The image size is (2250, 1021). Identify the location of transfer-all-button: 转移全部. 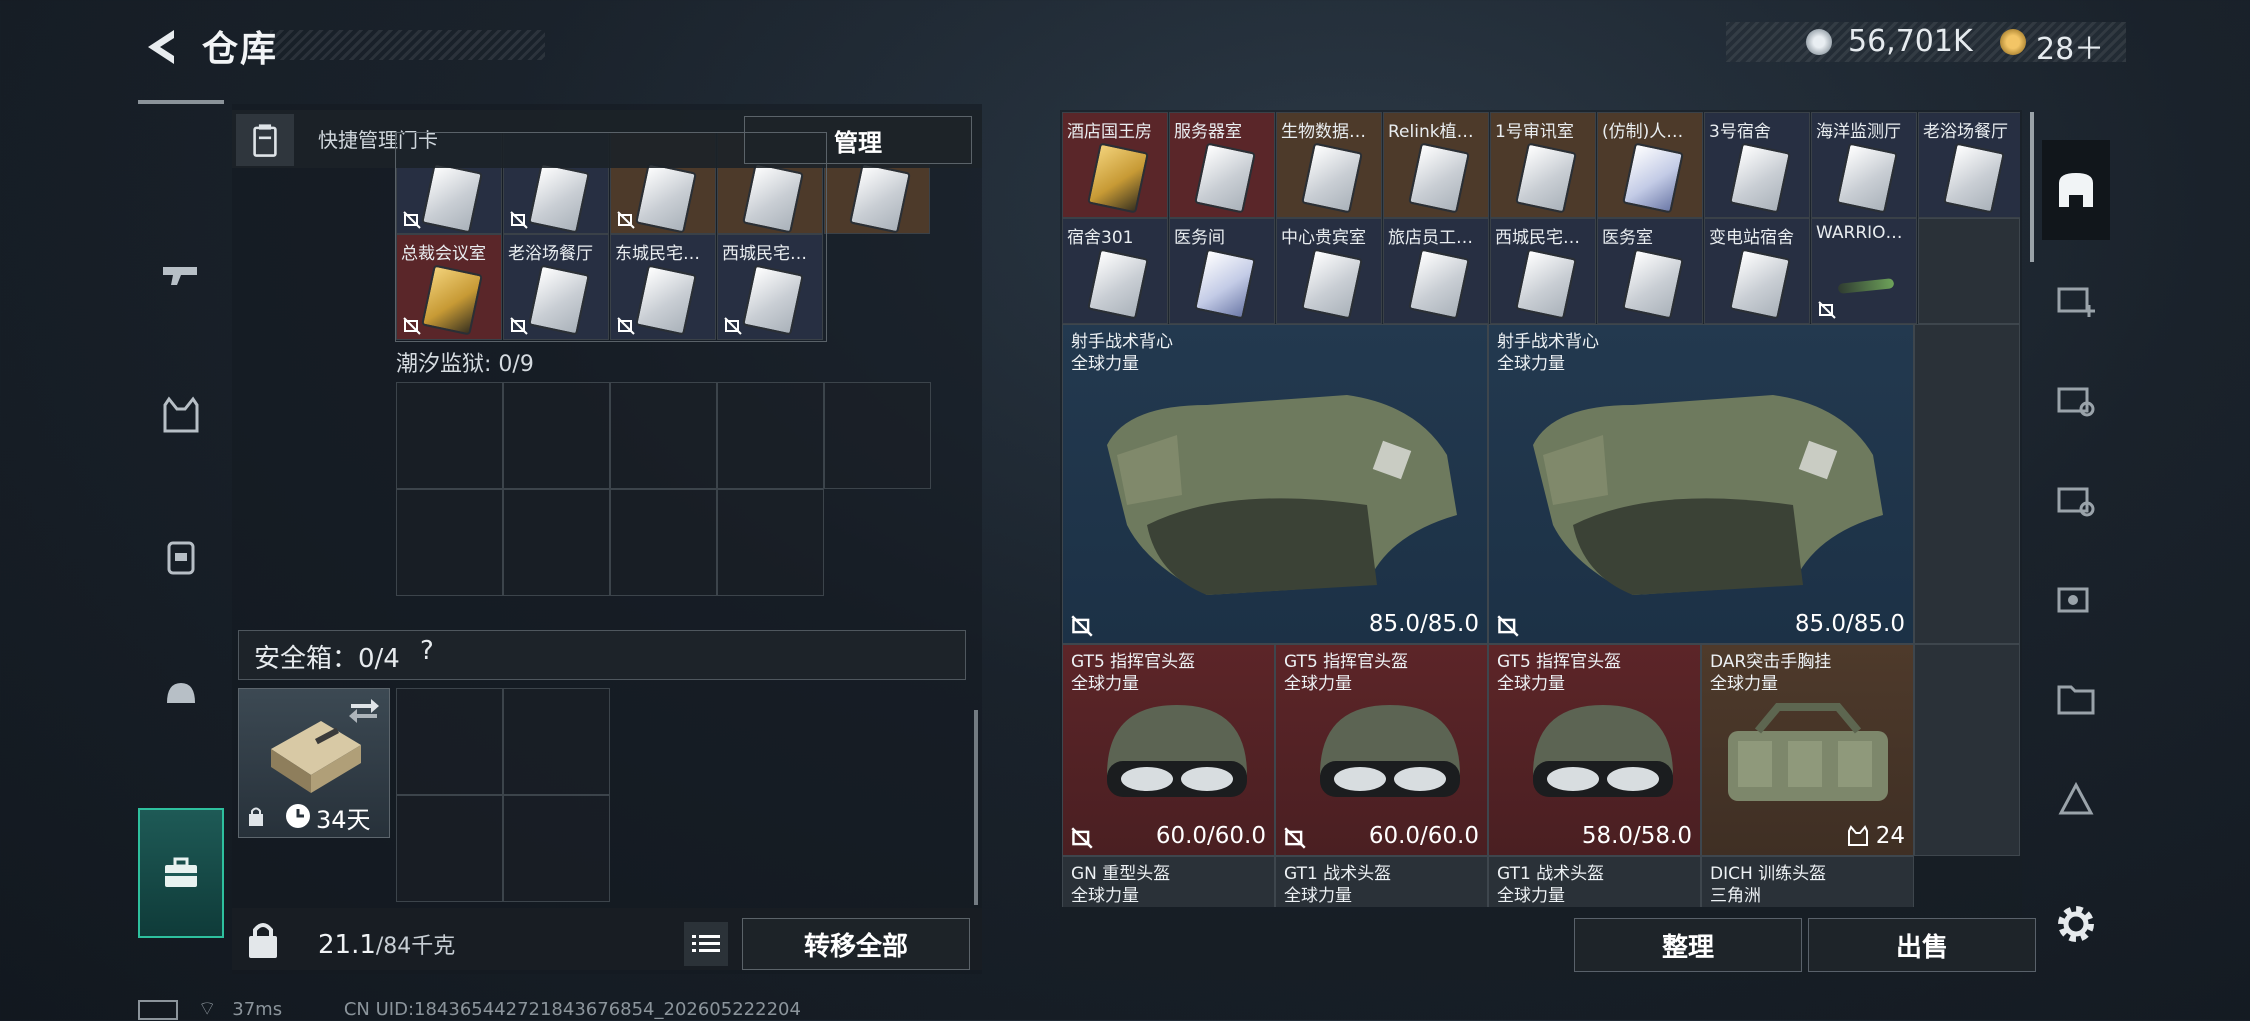
(856, 944).